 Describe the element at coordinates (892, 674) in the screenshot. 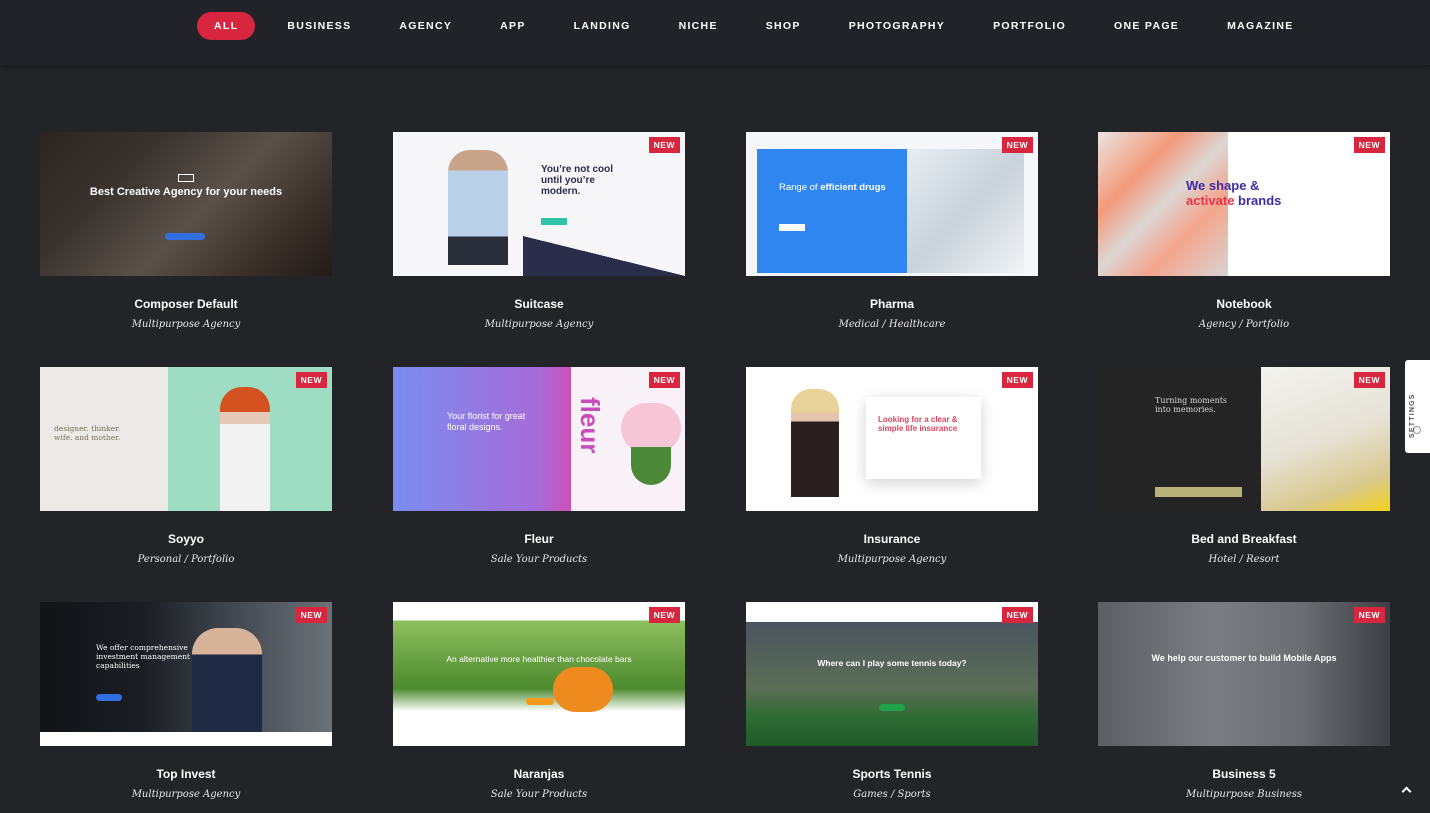

I see `demo-thumbnail: Where can I play some tennis today? NEW` at that location.